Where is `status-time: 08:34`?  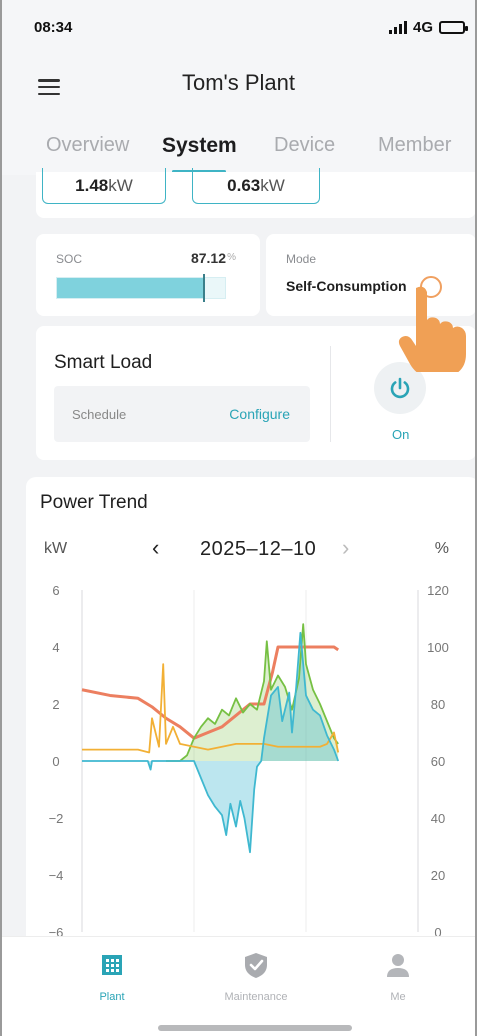 status-time: 08:34 is located at coordinates (53, 27).